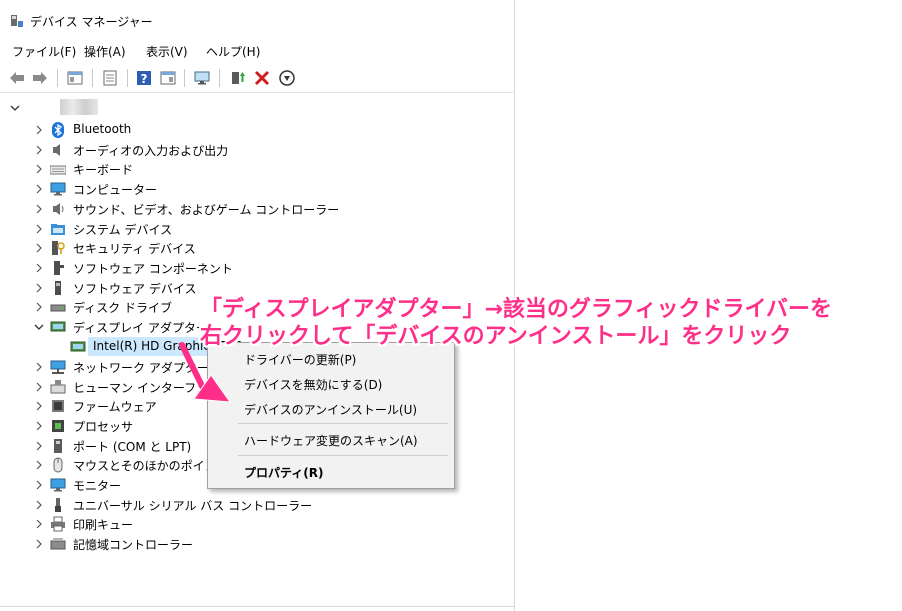 This screenshot has width=902, height=611. I want to click on processor-icon, so click(58, 426).